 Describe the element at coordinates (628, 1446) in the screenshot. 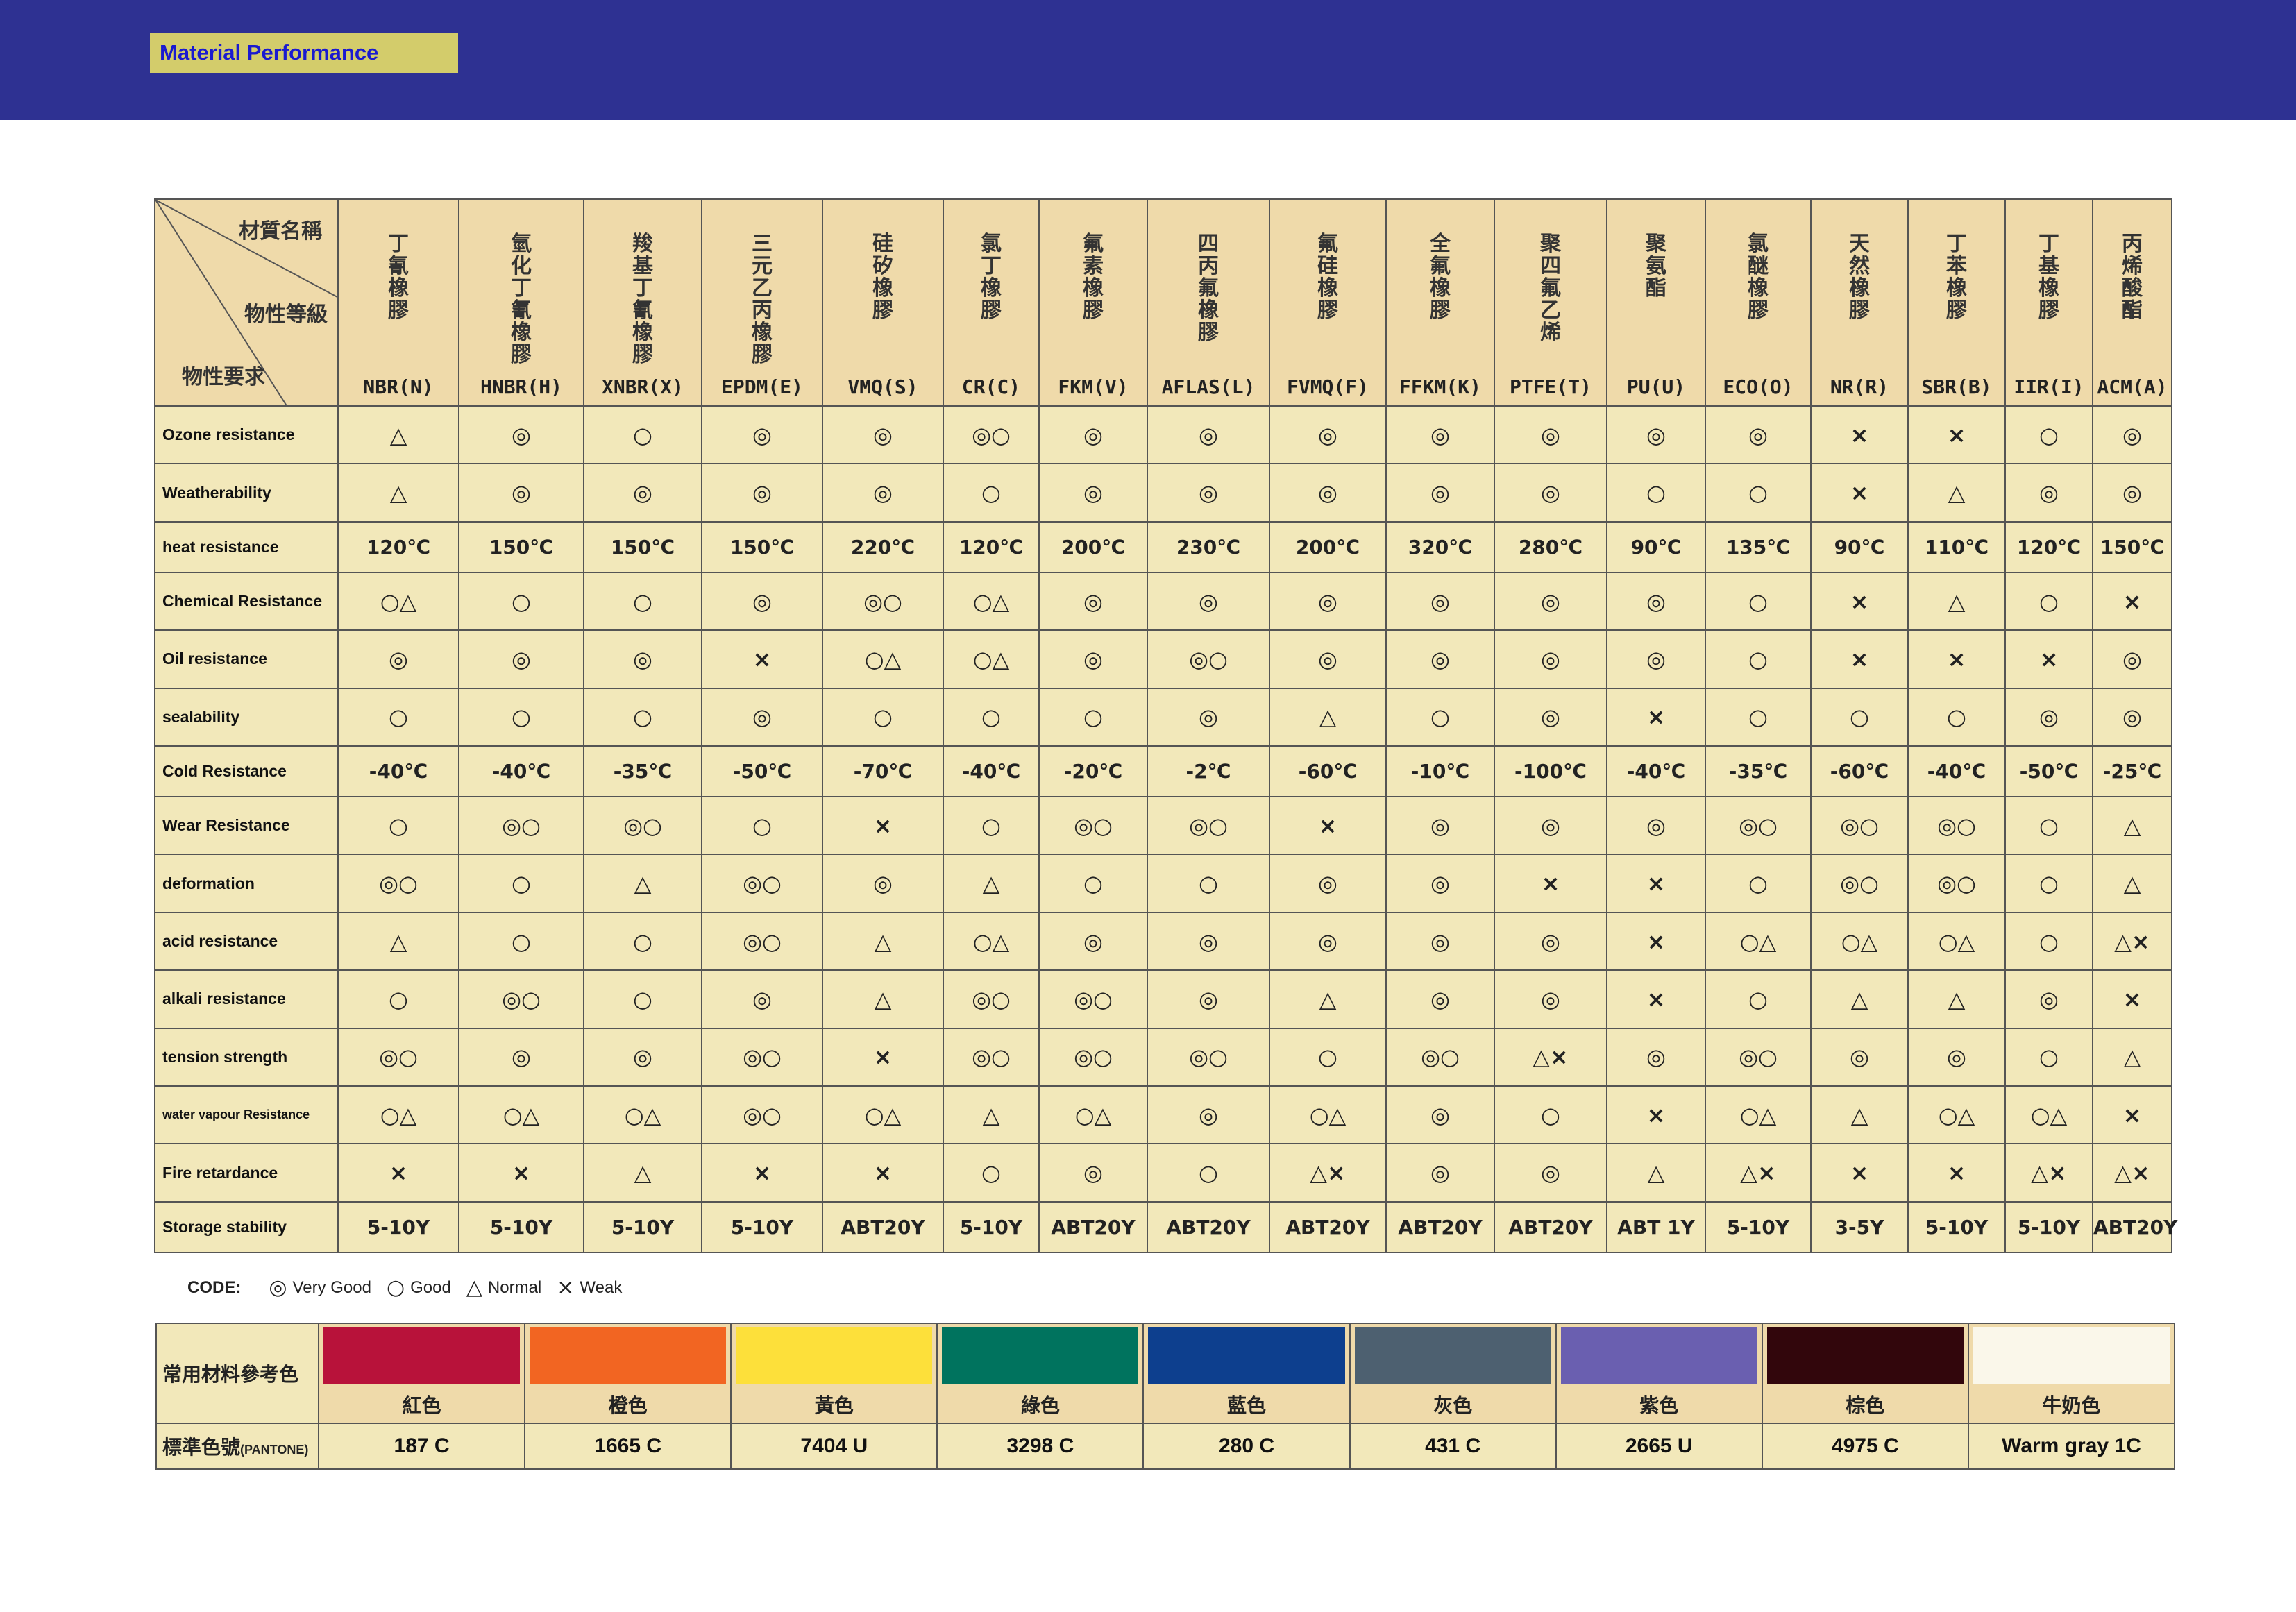

I see `pantone-code: 1665 C` at that location.